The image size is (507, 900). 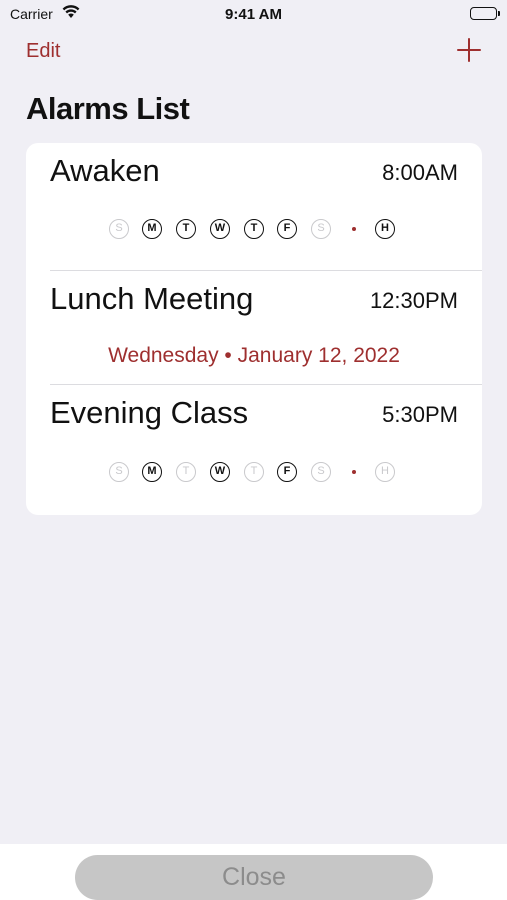 I want to click on alarm-name: Evening Class, so click(x=149, y=412).